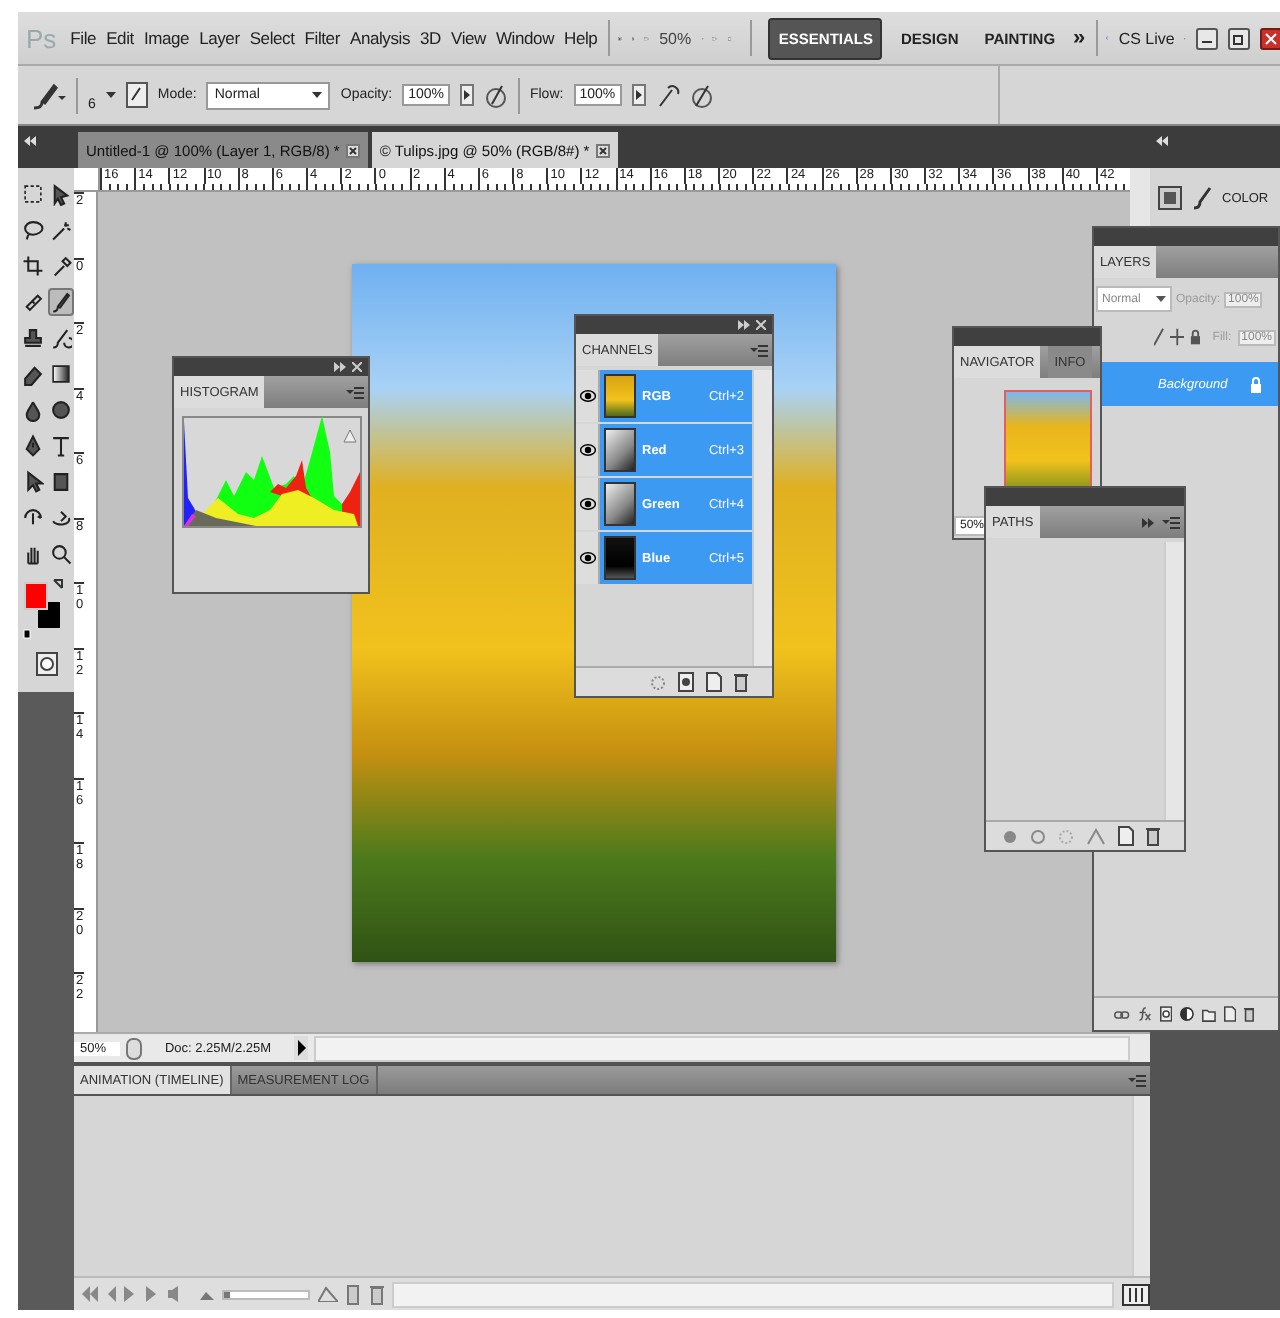  I want to click on minimize-icon, so click(1207, 38).